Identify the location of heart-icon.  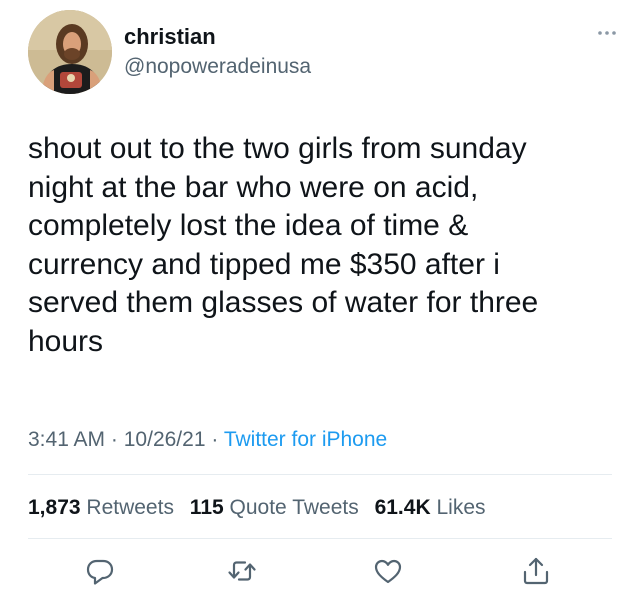
(388, 571).